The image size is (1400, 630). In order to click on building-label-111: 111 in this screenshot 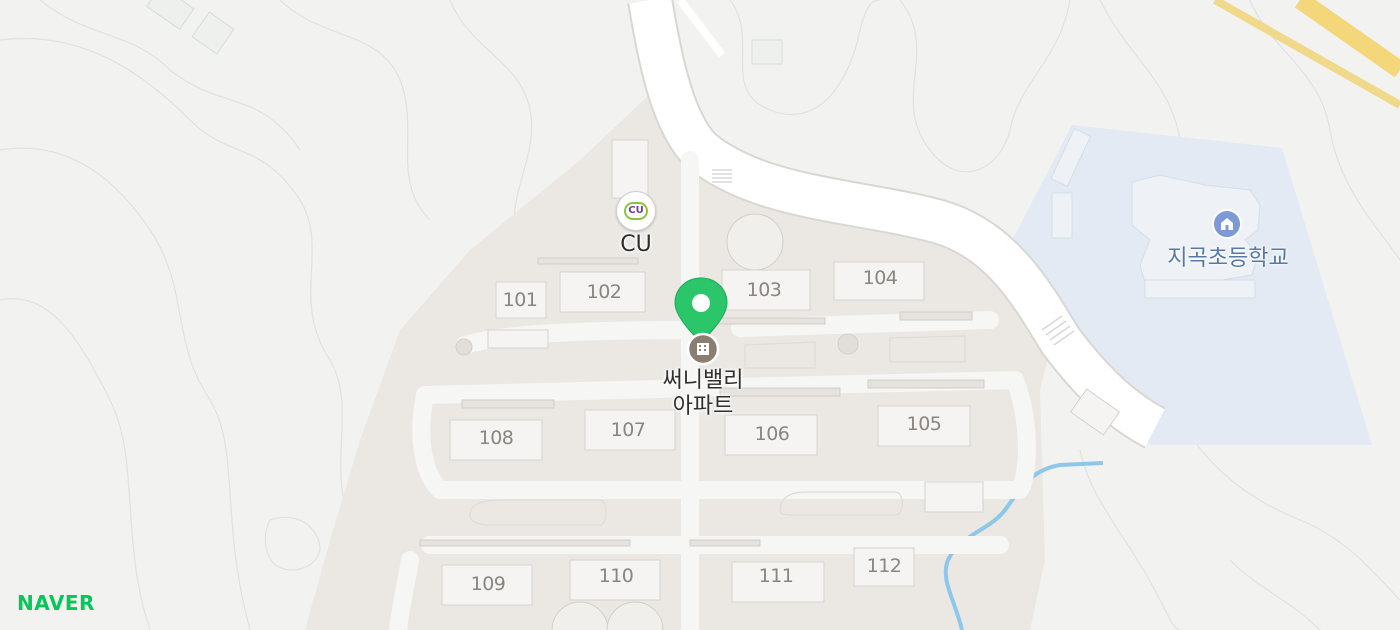, I will do `click(776, 576)`.